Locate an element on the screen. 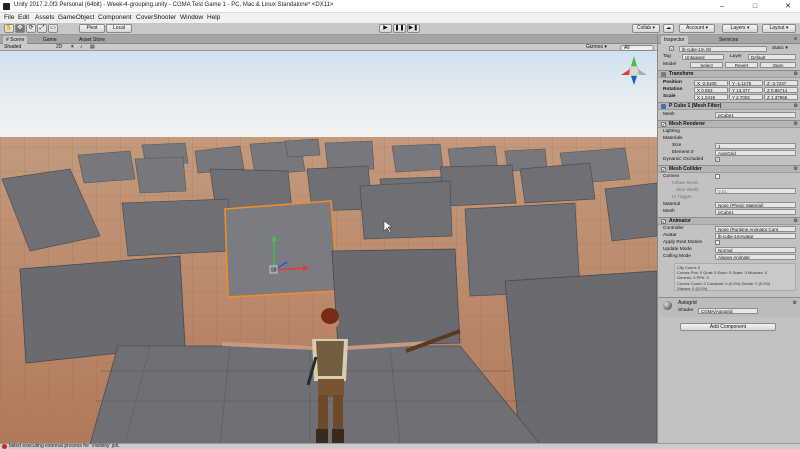  tab-asset-store: Asset Store is located at coordinates (92, 40).